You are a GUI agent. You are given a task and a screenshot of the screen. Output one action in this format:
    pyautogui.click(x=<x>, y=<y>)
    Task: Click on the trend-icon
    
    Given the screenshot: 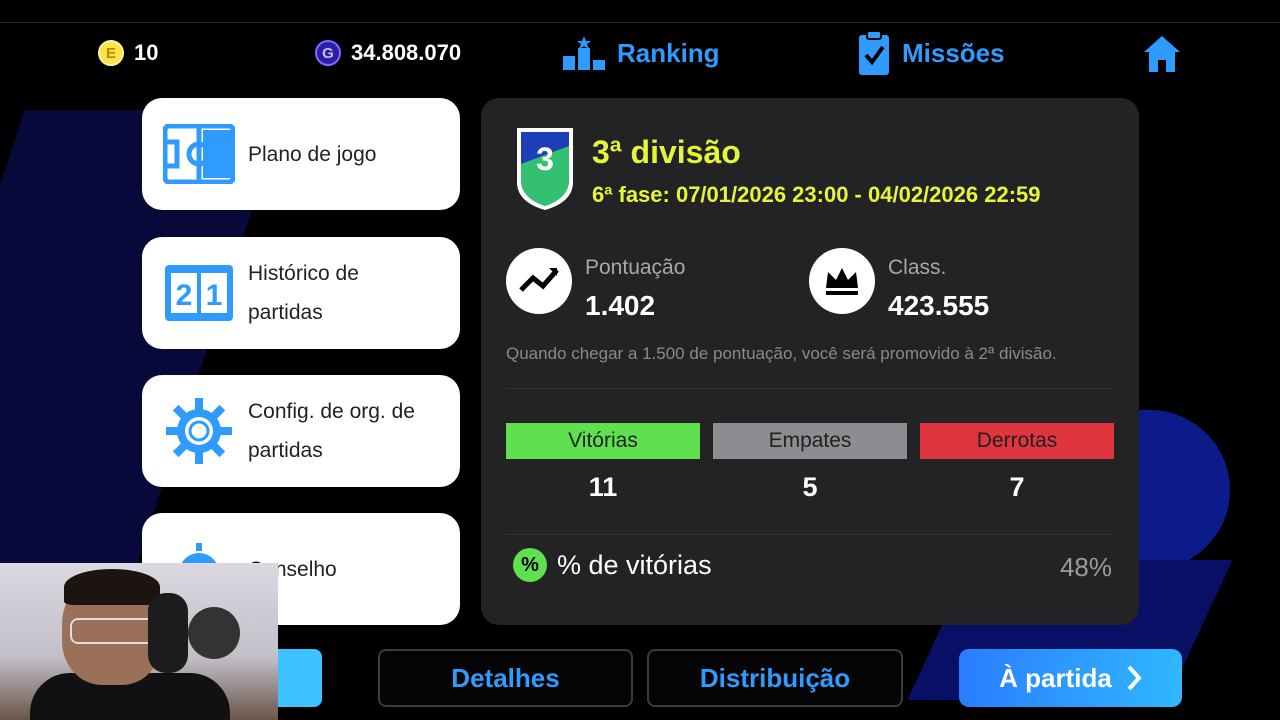 What is the action you would take?
    pyautogui.click(x=539, y=281)
    